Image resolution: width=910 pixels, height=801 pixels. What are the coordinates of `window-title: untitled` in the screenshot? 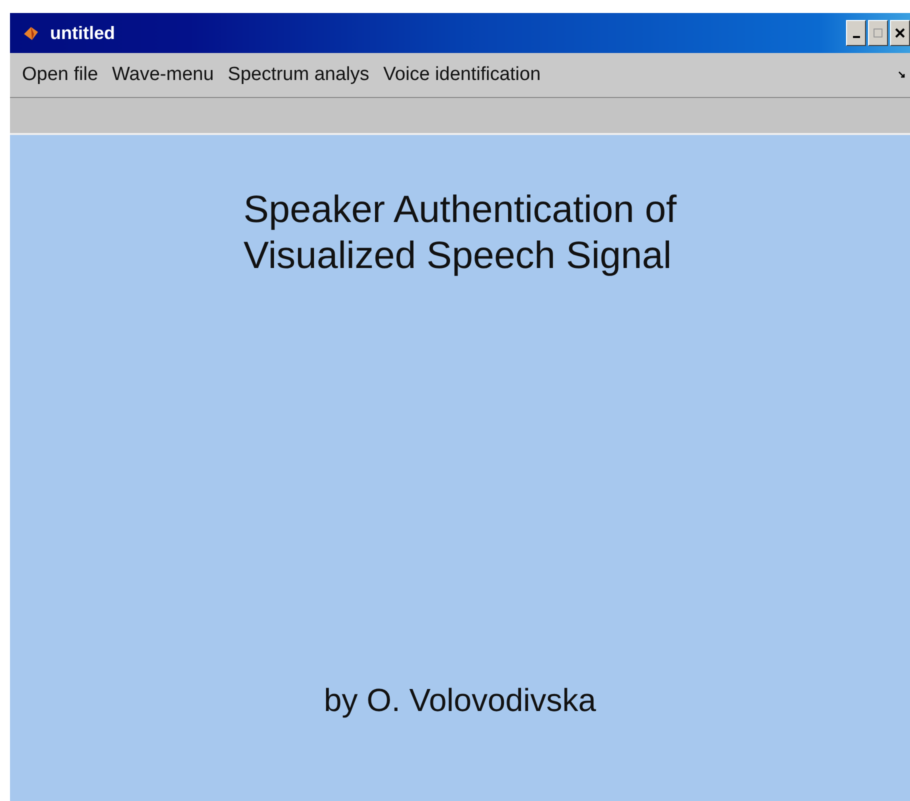 It's located at (82, 33).